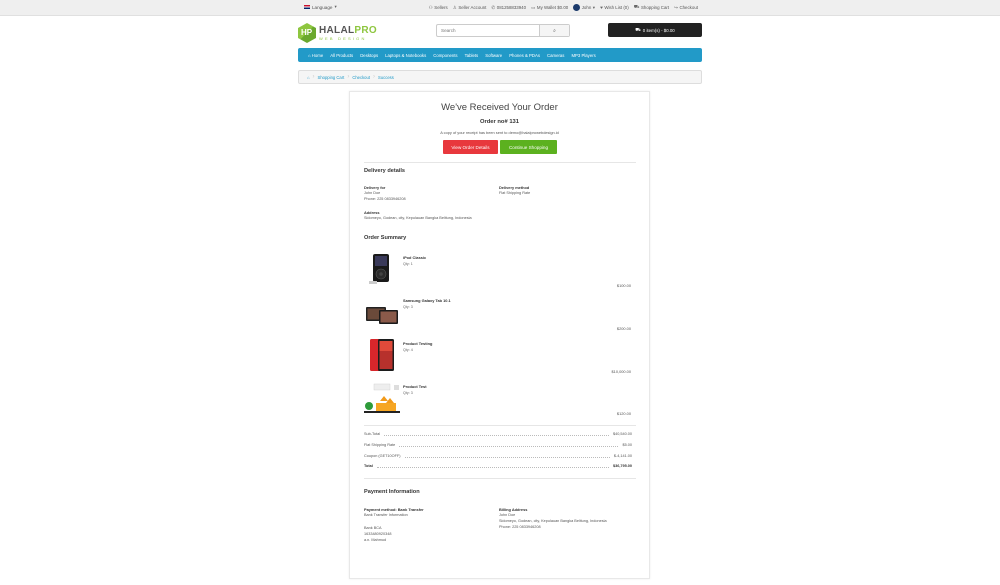  I want to click on wishlist-label: Wish List (0), so click(616, 7).